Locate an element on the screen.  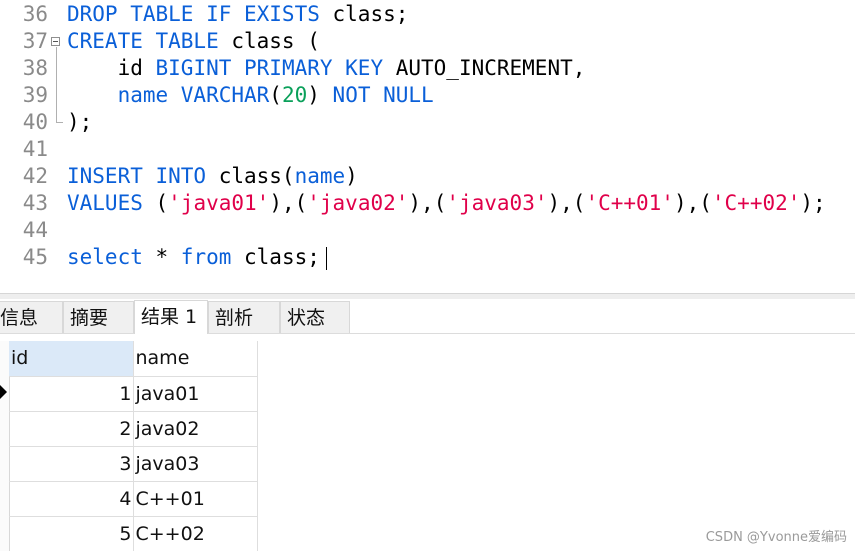
line-number: 37 is located at coordinates (35, 41).